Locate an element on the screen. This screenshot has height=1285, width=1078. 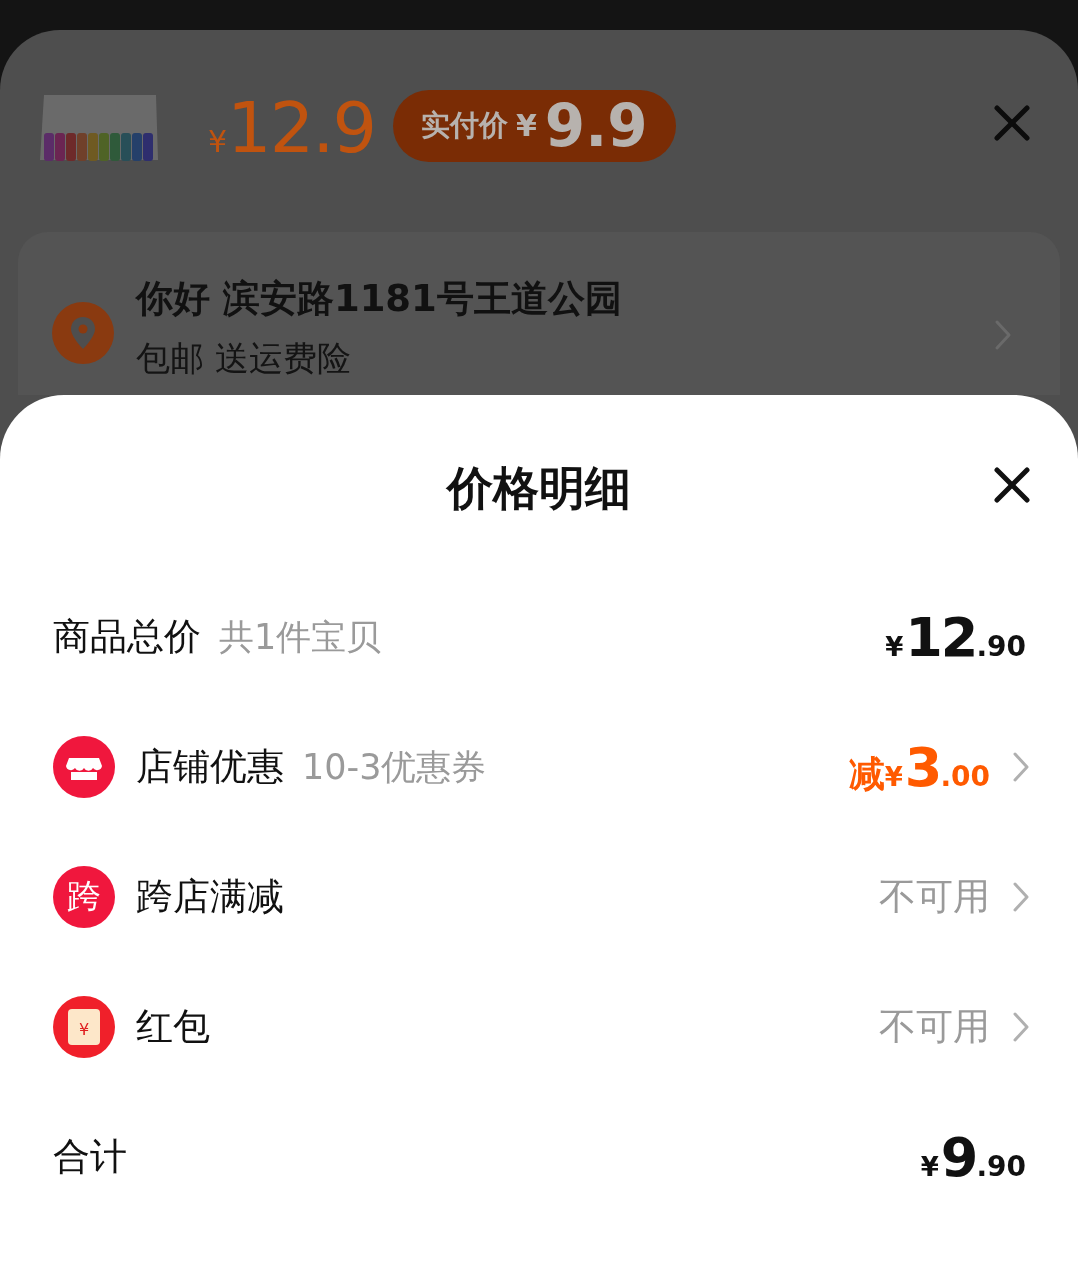
sheet-title: 价格明细 is located at coordinates (539, 488).